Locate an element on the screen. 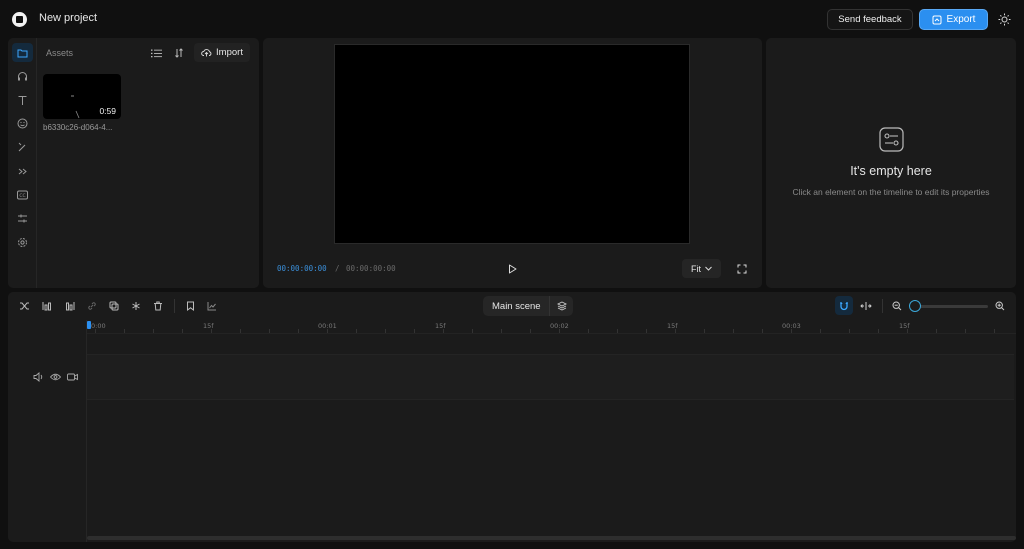 The height and width of the screenshot is (549, 1024). ruler-label: 0:00 is located at coordinates (98, 326).